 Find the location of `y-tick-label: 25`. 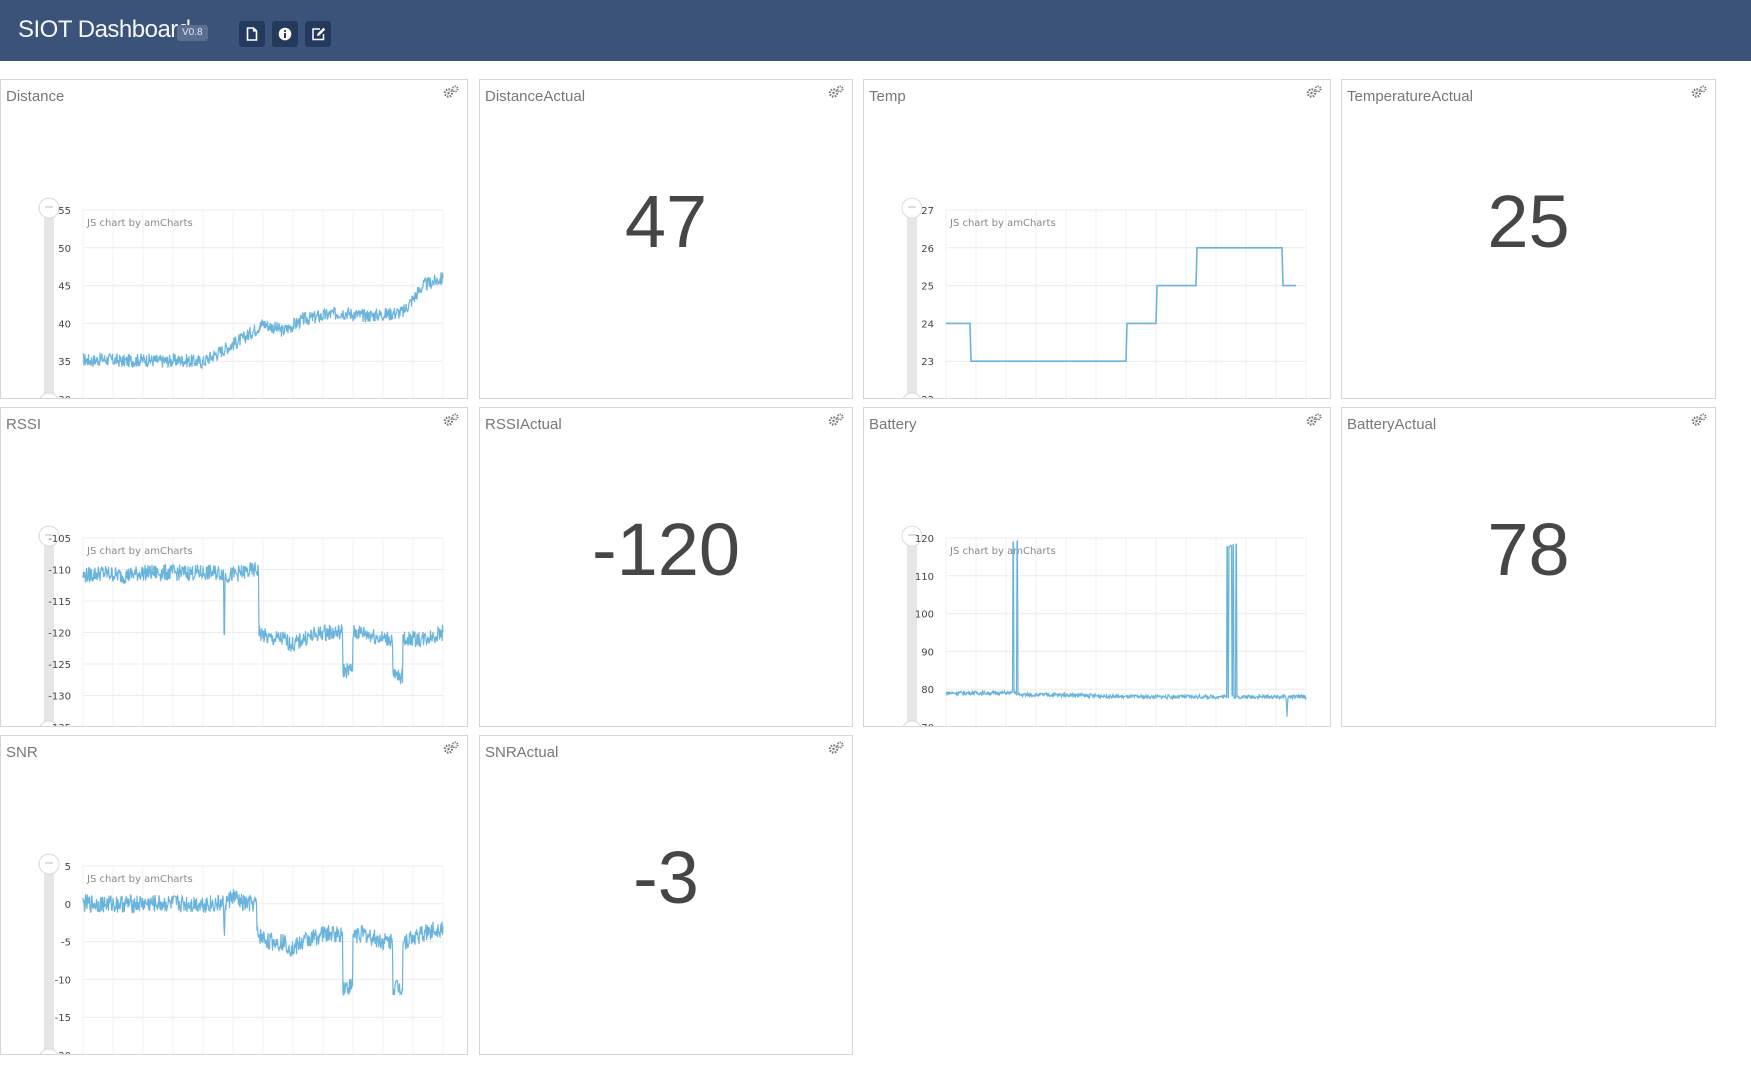

y-tick-label: 25 is located at coordinates (927, 287).